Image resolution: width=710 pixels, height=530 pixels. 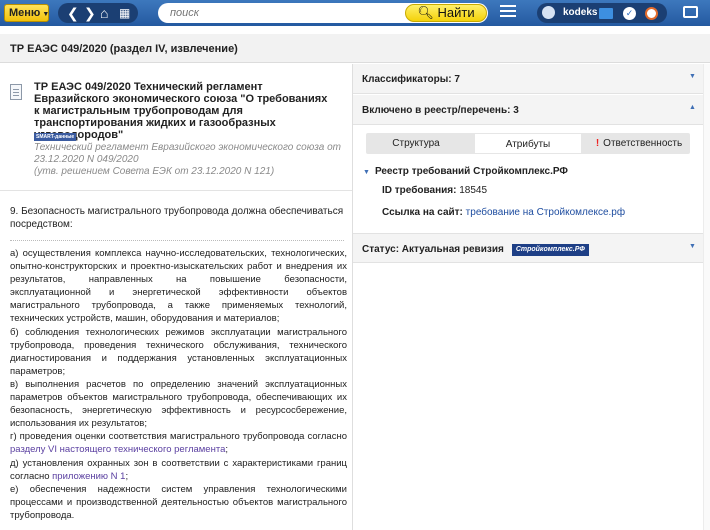 I want to click on menu-label: Меню, so click(x=25, y=13).